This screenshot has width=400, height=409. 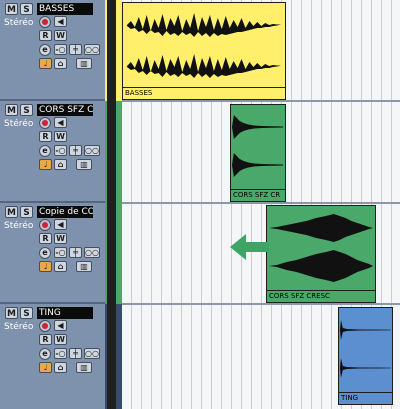 I want to click on track-name-field: BASSES, so click(x=65, y=9).